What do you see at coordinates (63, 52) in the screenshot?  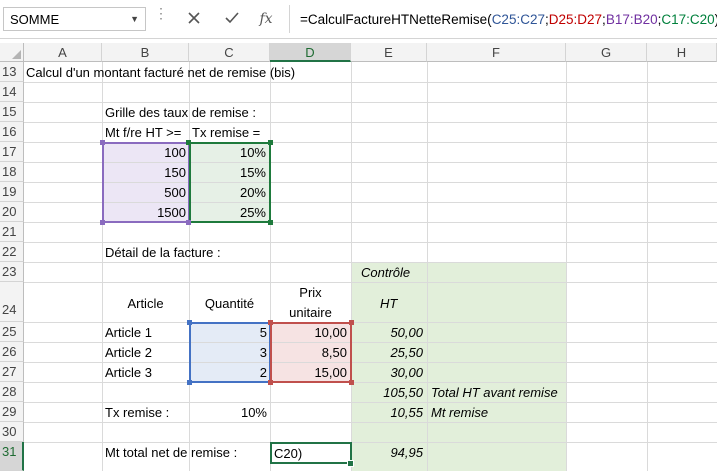 I see `column-header-a: A` at bounding box center [63, 52].